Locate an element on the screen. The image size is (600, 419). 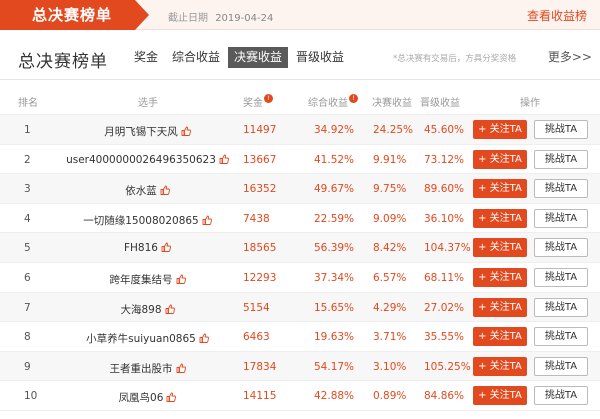
rank-cell: 8 is located at coordinates (27, 337).